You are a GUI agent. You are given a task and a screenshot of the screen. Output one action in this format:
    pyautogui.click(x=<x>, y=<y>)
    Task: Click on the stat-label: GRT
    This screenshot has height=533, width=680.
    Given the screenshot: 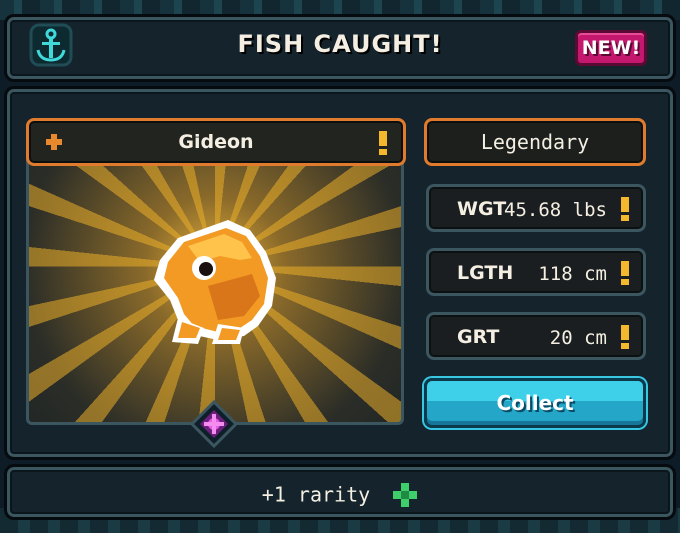 What is the action you would take?
    pyautogui.click(x=478, y=337)
    